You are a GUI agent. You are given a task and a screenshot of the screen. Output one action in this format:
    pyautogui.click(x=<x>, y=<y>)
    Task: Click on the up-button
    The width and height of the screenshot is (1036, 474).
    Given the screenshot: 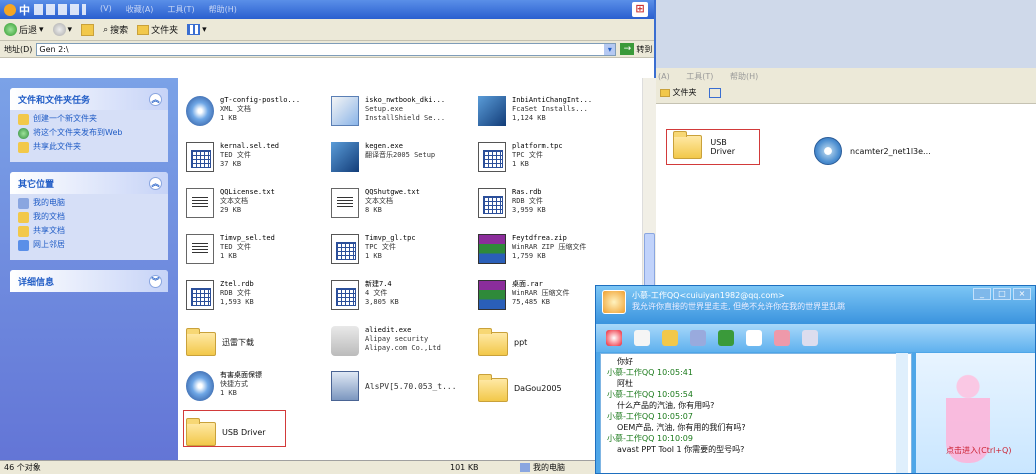 What is the action you would take?
    pyautogui.click(x=88, y=29)
    